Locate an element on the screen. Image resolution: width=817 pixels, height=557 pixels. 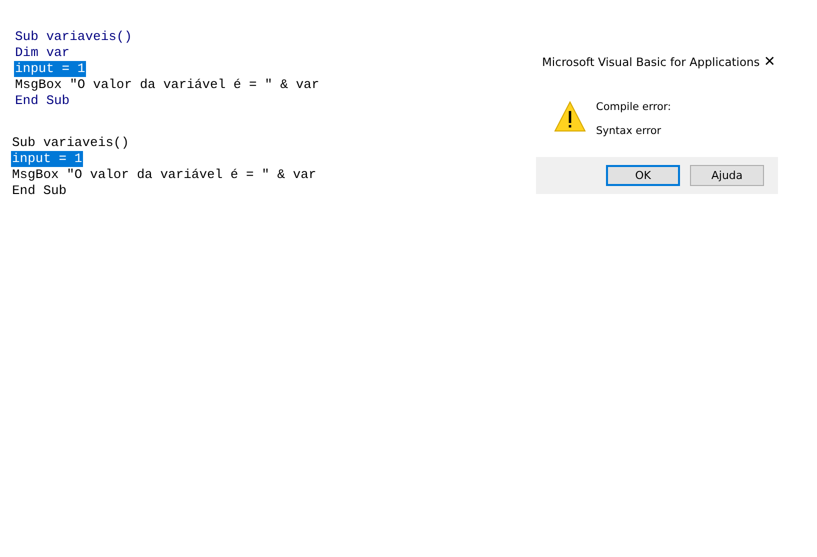
code-line: Dim var is located at coordinates (42, 53).